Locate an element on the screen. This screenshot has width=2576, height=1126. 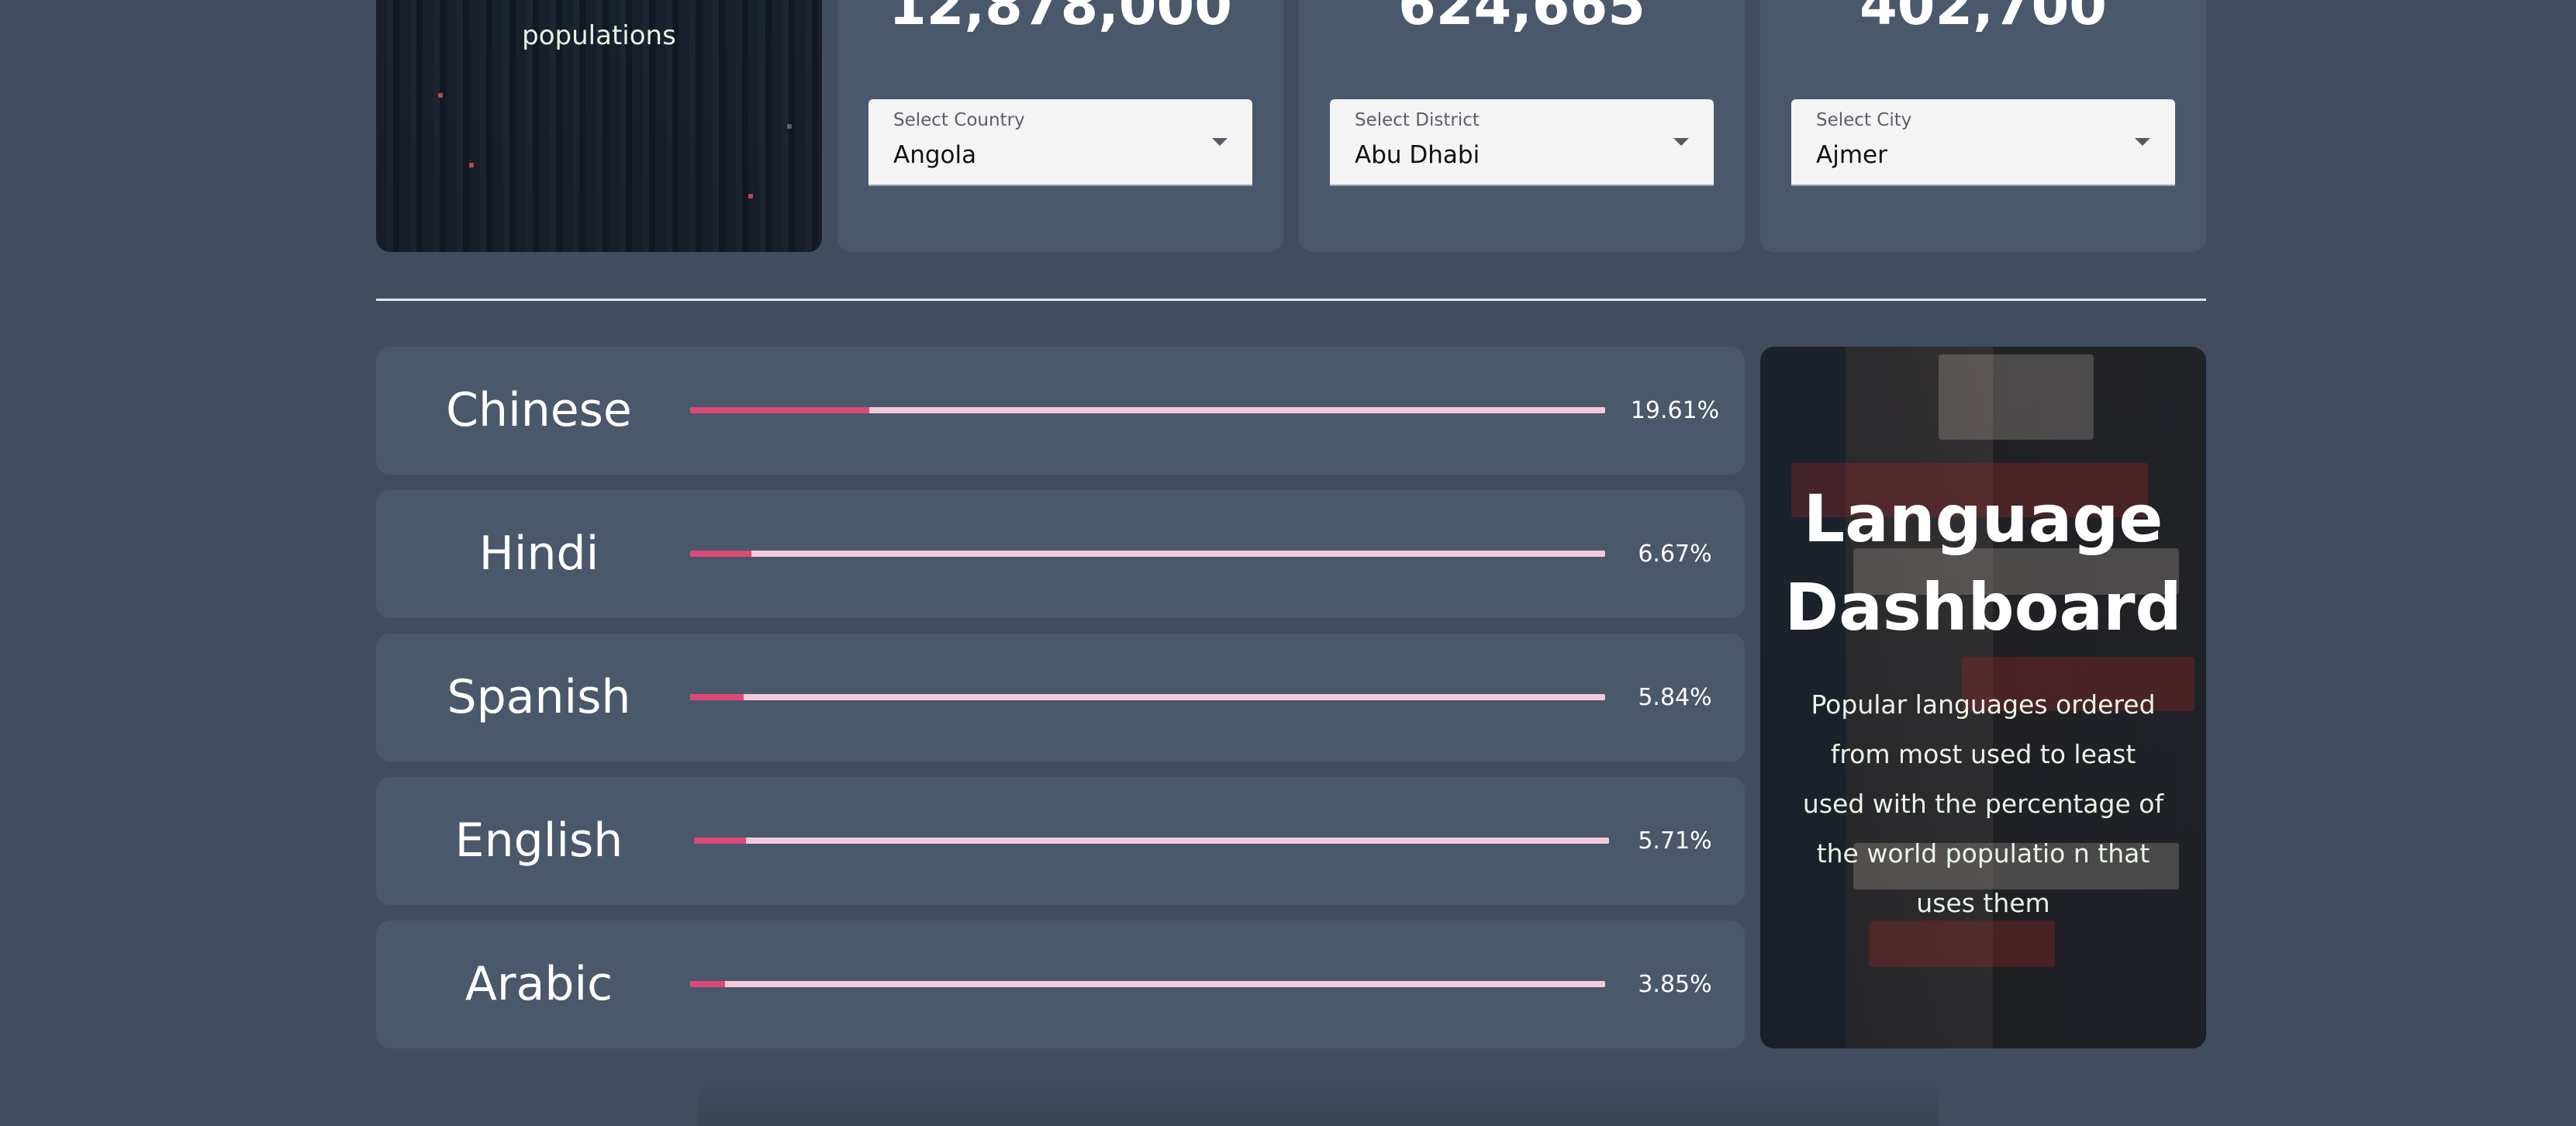
district-select: Select District Abu Dhabi is located at coordinates (1522, 142).